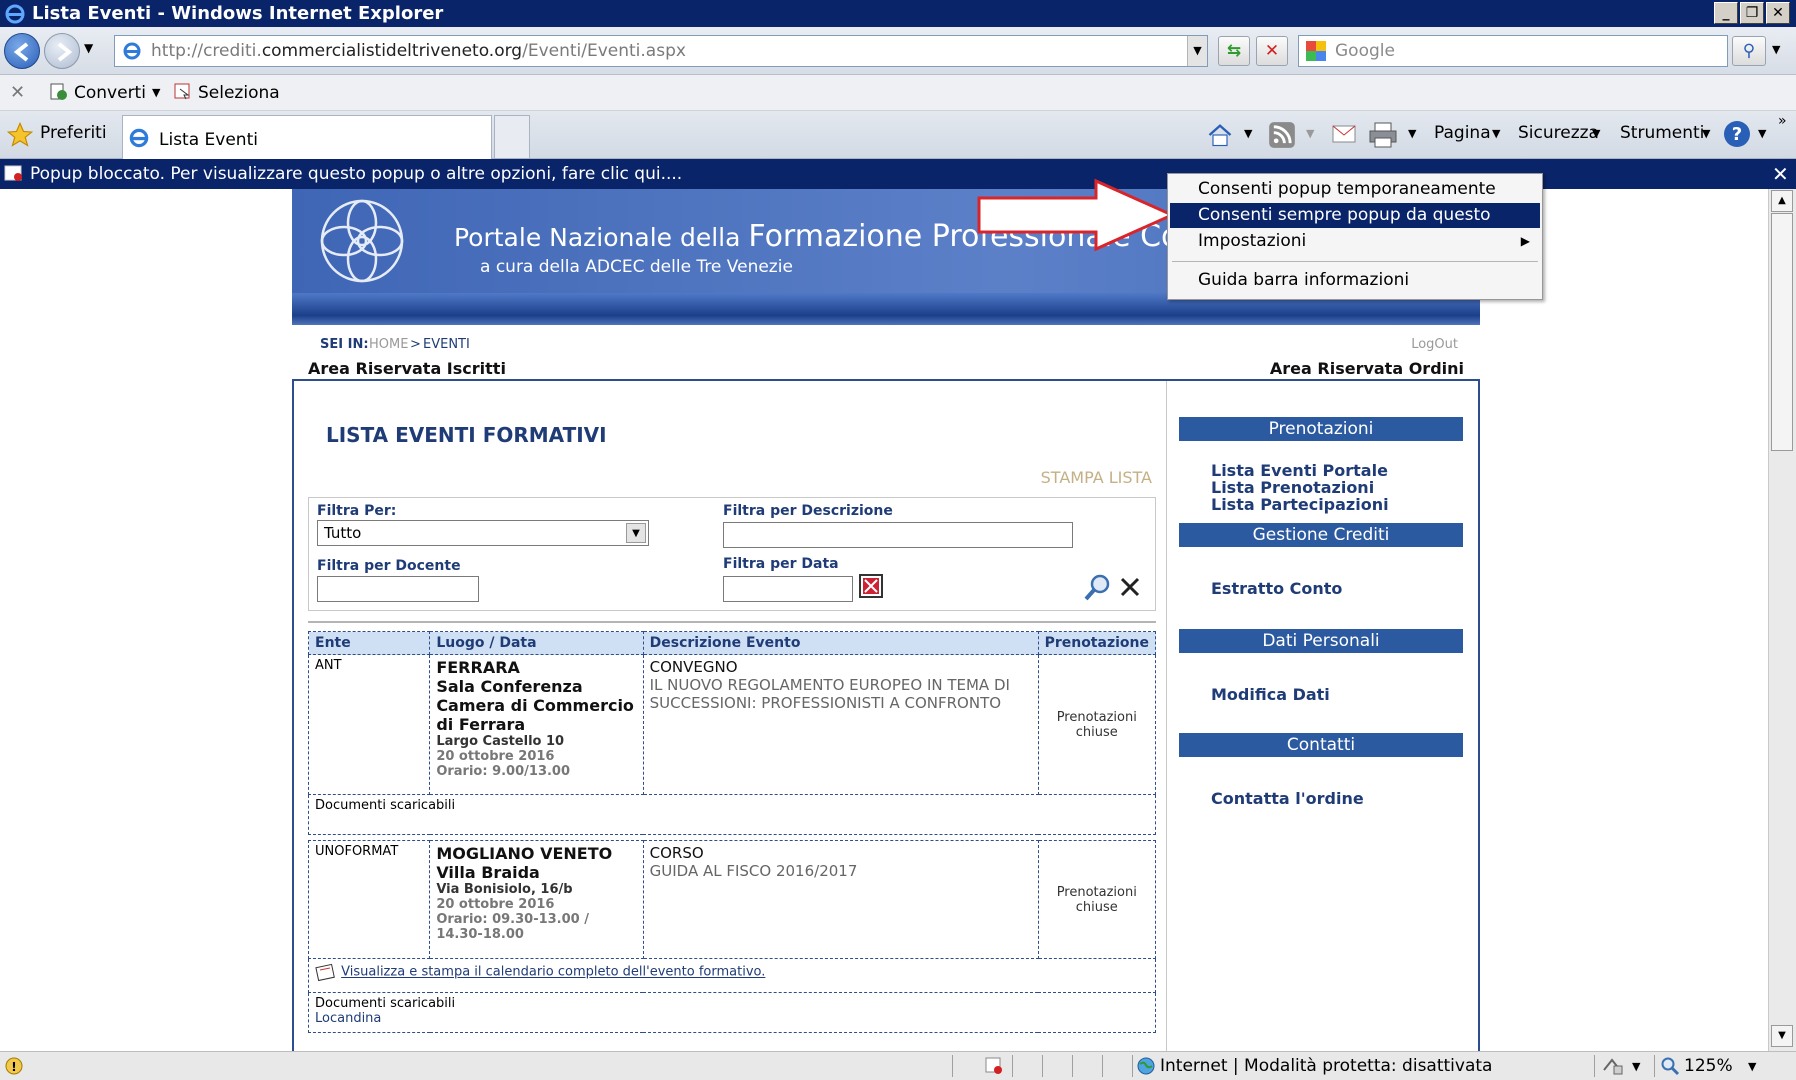  Describe the element at coordinates (1097, 724) in the screenshot. I see `event-booking: Prenotazioni chiuse` at that location.